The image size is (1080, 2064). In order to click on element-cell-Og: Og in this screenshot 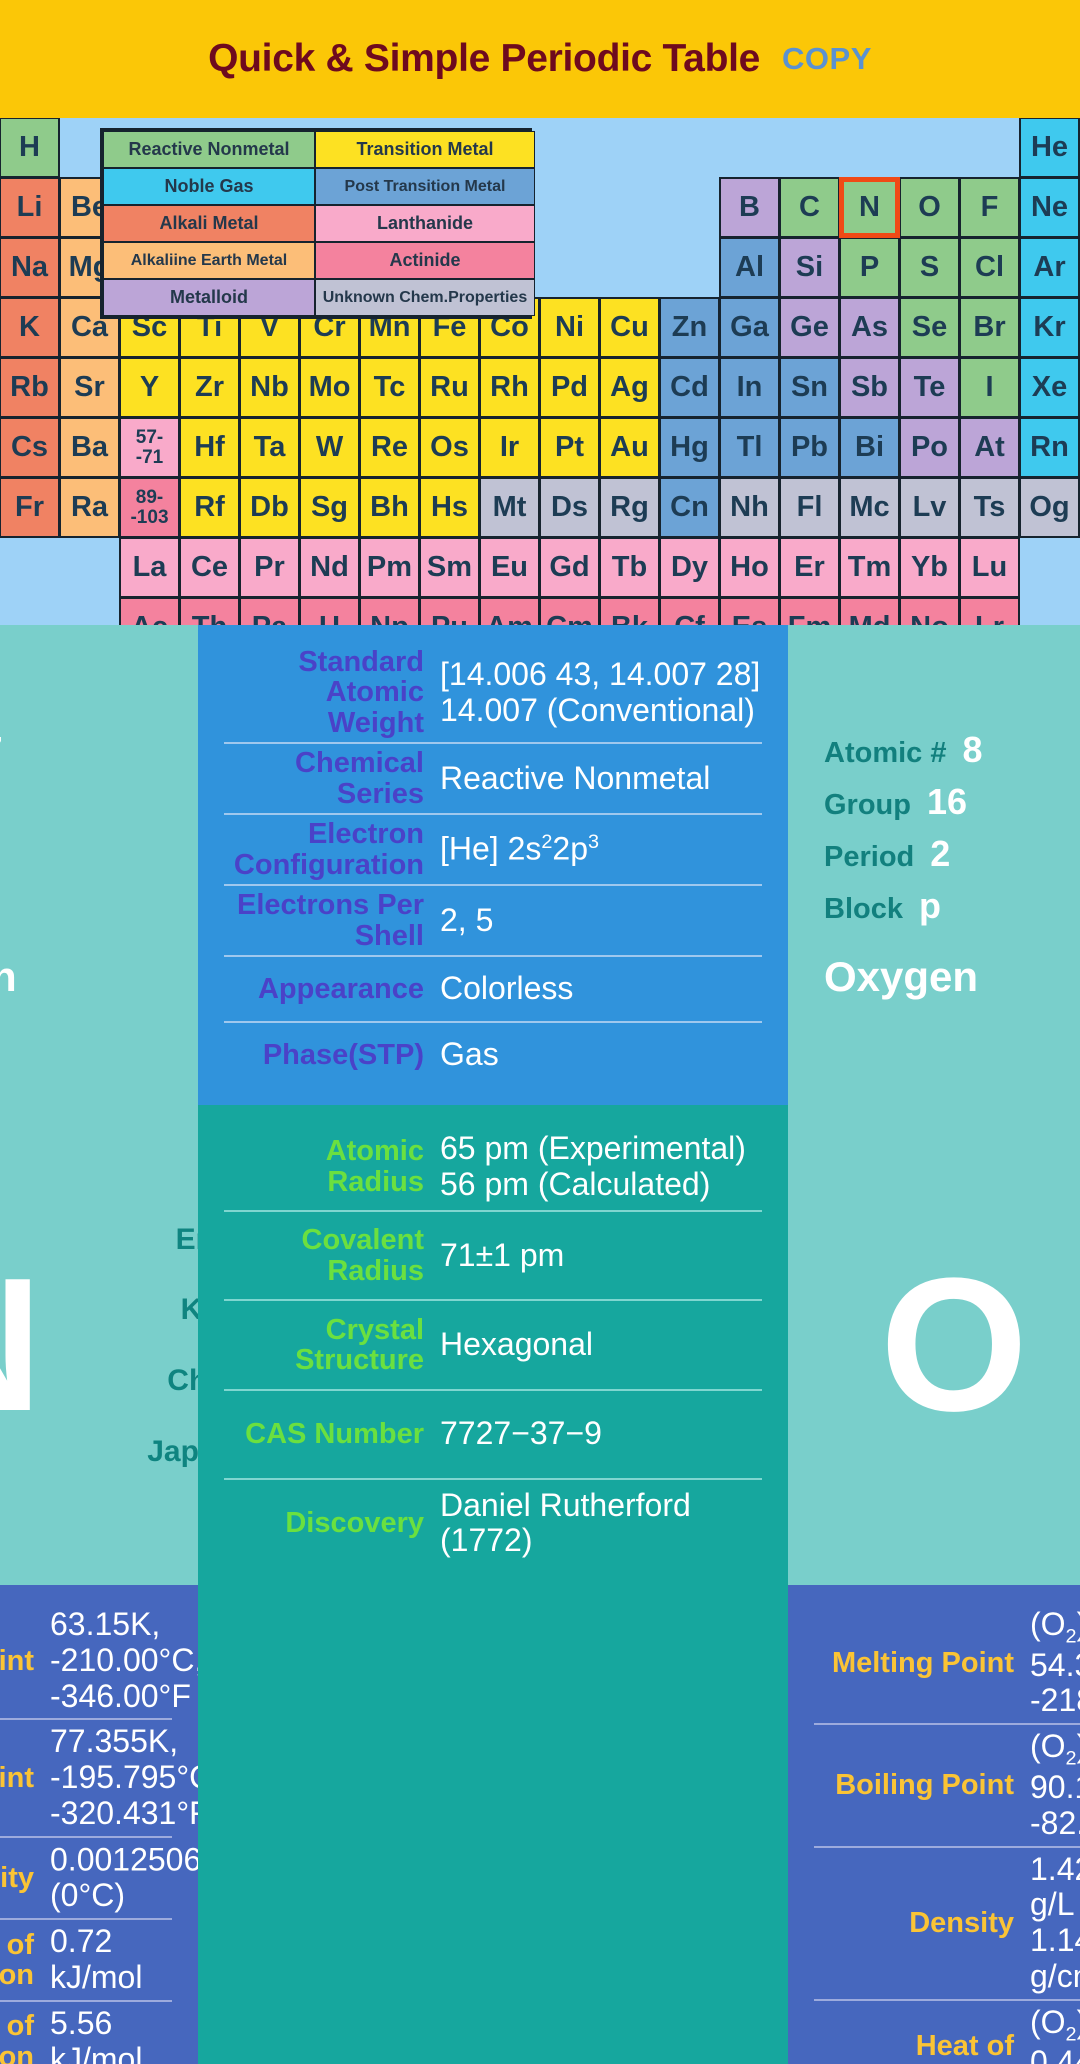, I will do `click(1049, 507)`.